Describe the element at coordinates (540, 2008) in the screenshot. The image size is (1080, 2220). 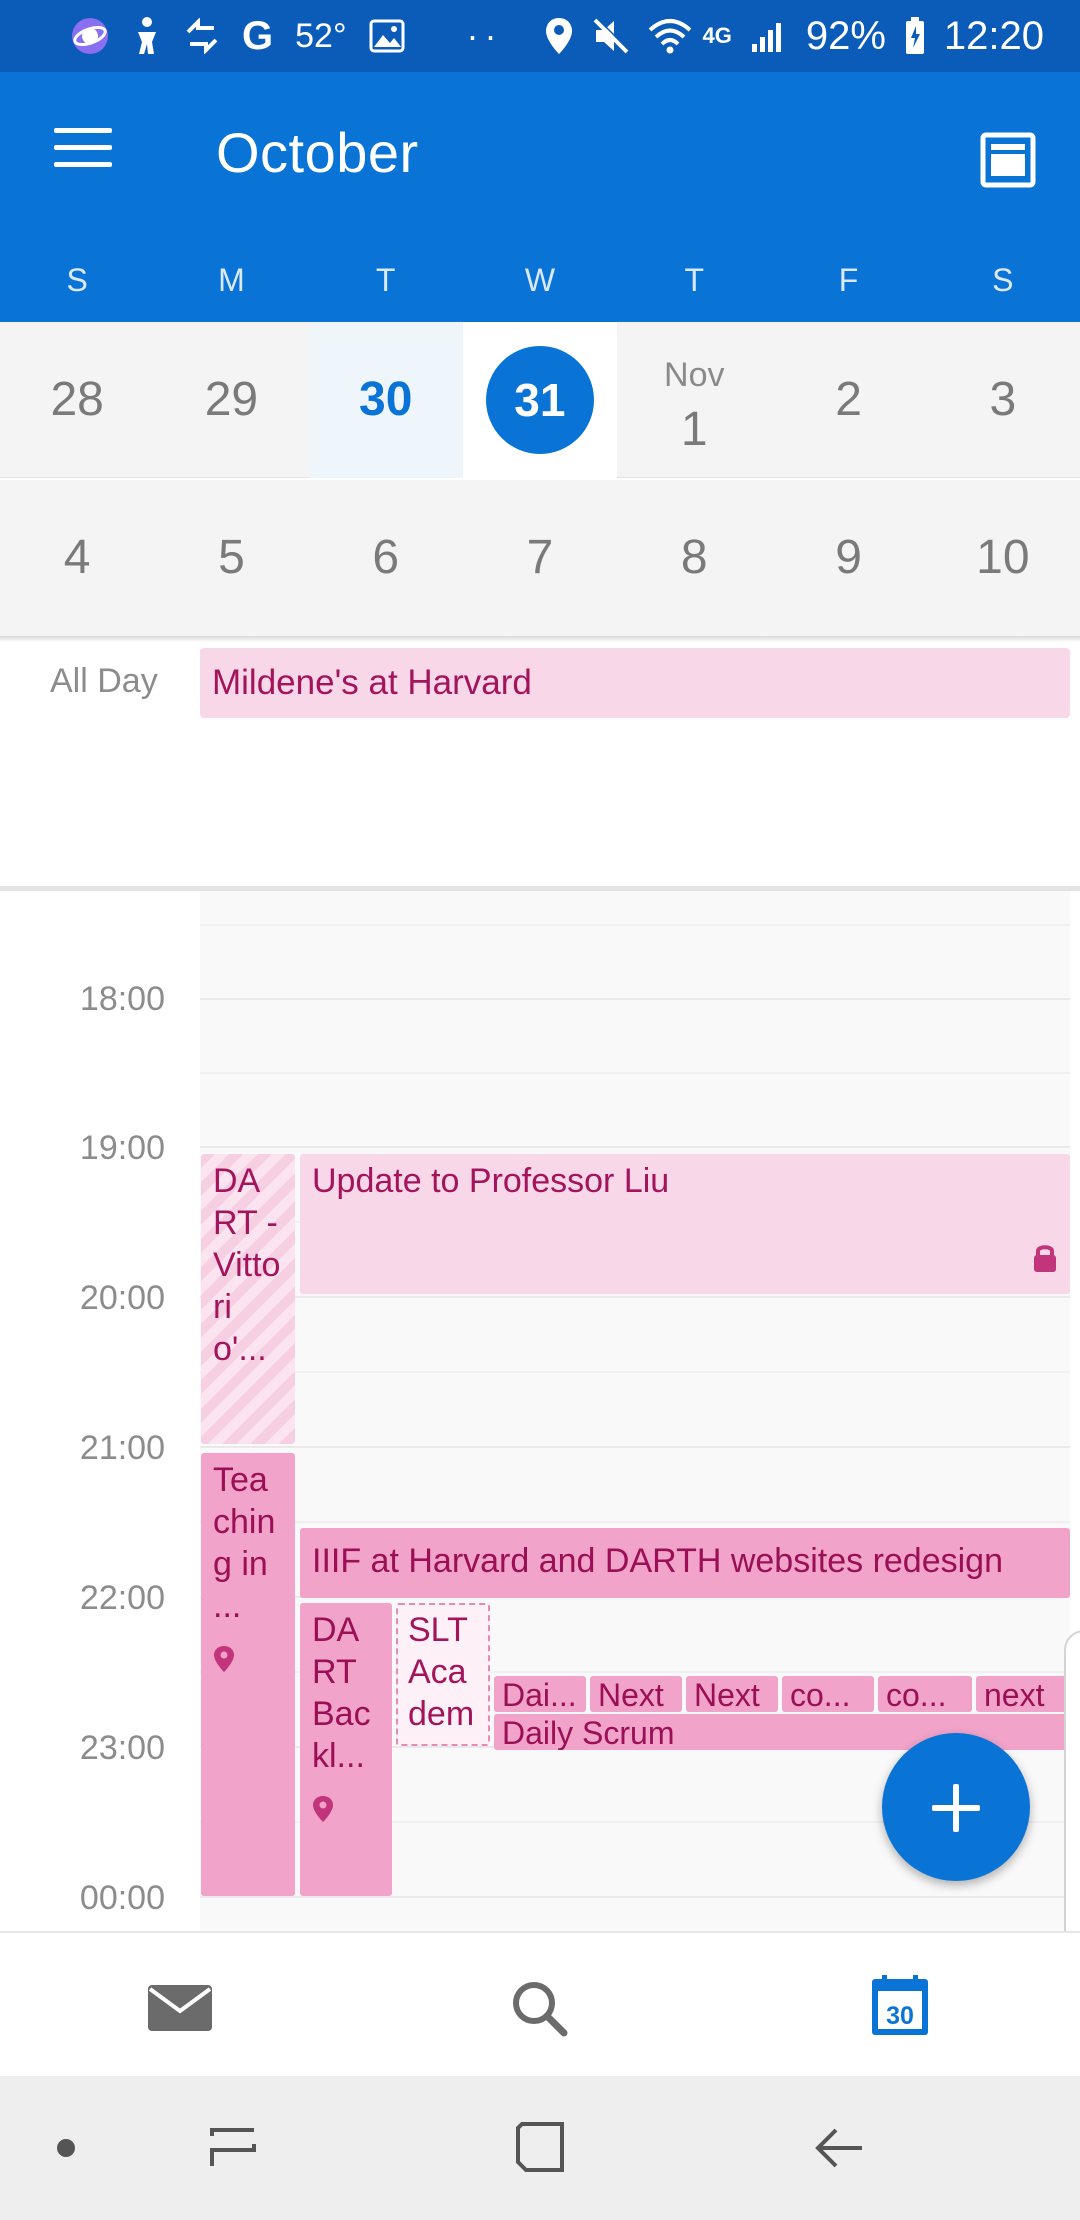
I see `search-icon` at that location.